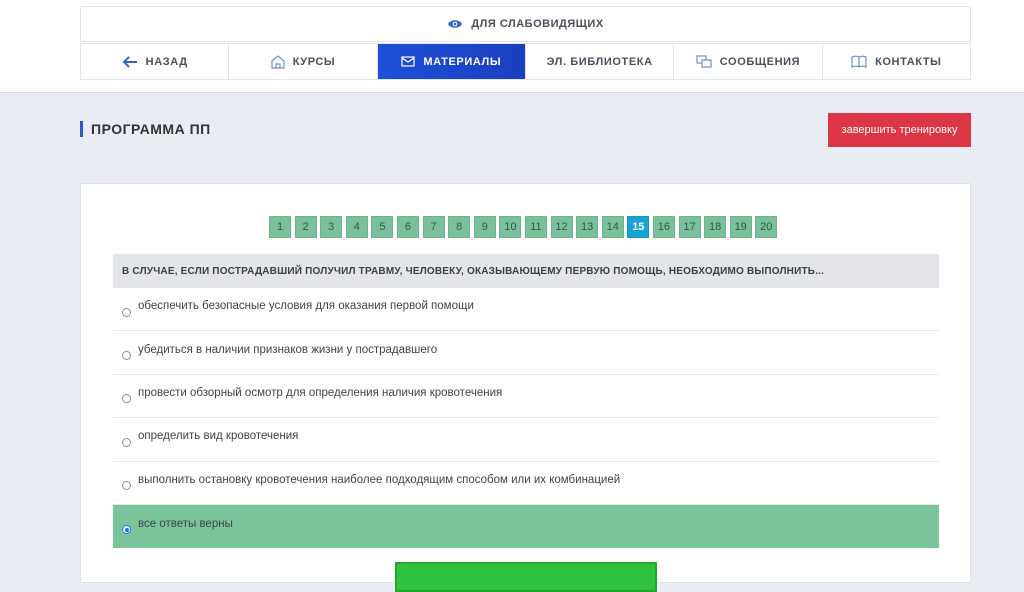 This screenshot has height=592, width=1024. I want to click on page-number-button: 4, so click(356, 227).